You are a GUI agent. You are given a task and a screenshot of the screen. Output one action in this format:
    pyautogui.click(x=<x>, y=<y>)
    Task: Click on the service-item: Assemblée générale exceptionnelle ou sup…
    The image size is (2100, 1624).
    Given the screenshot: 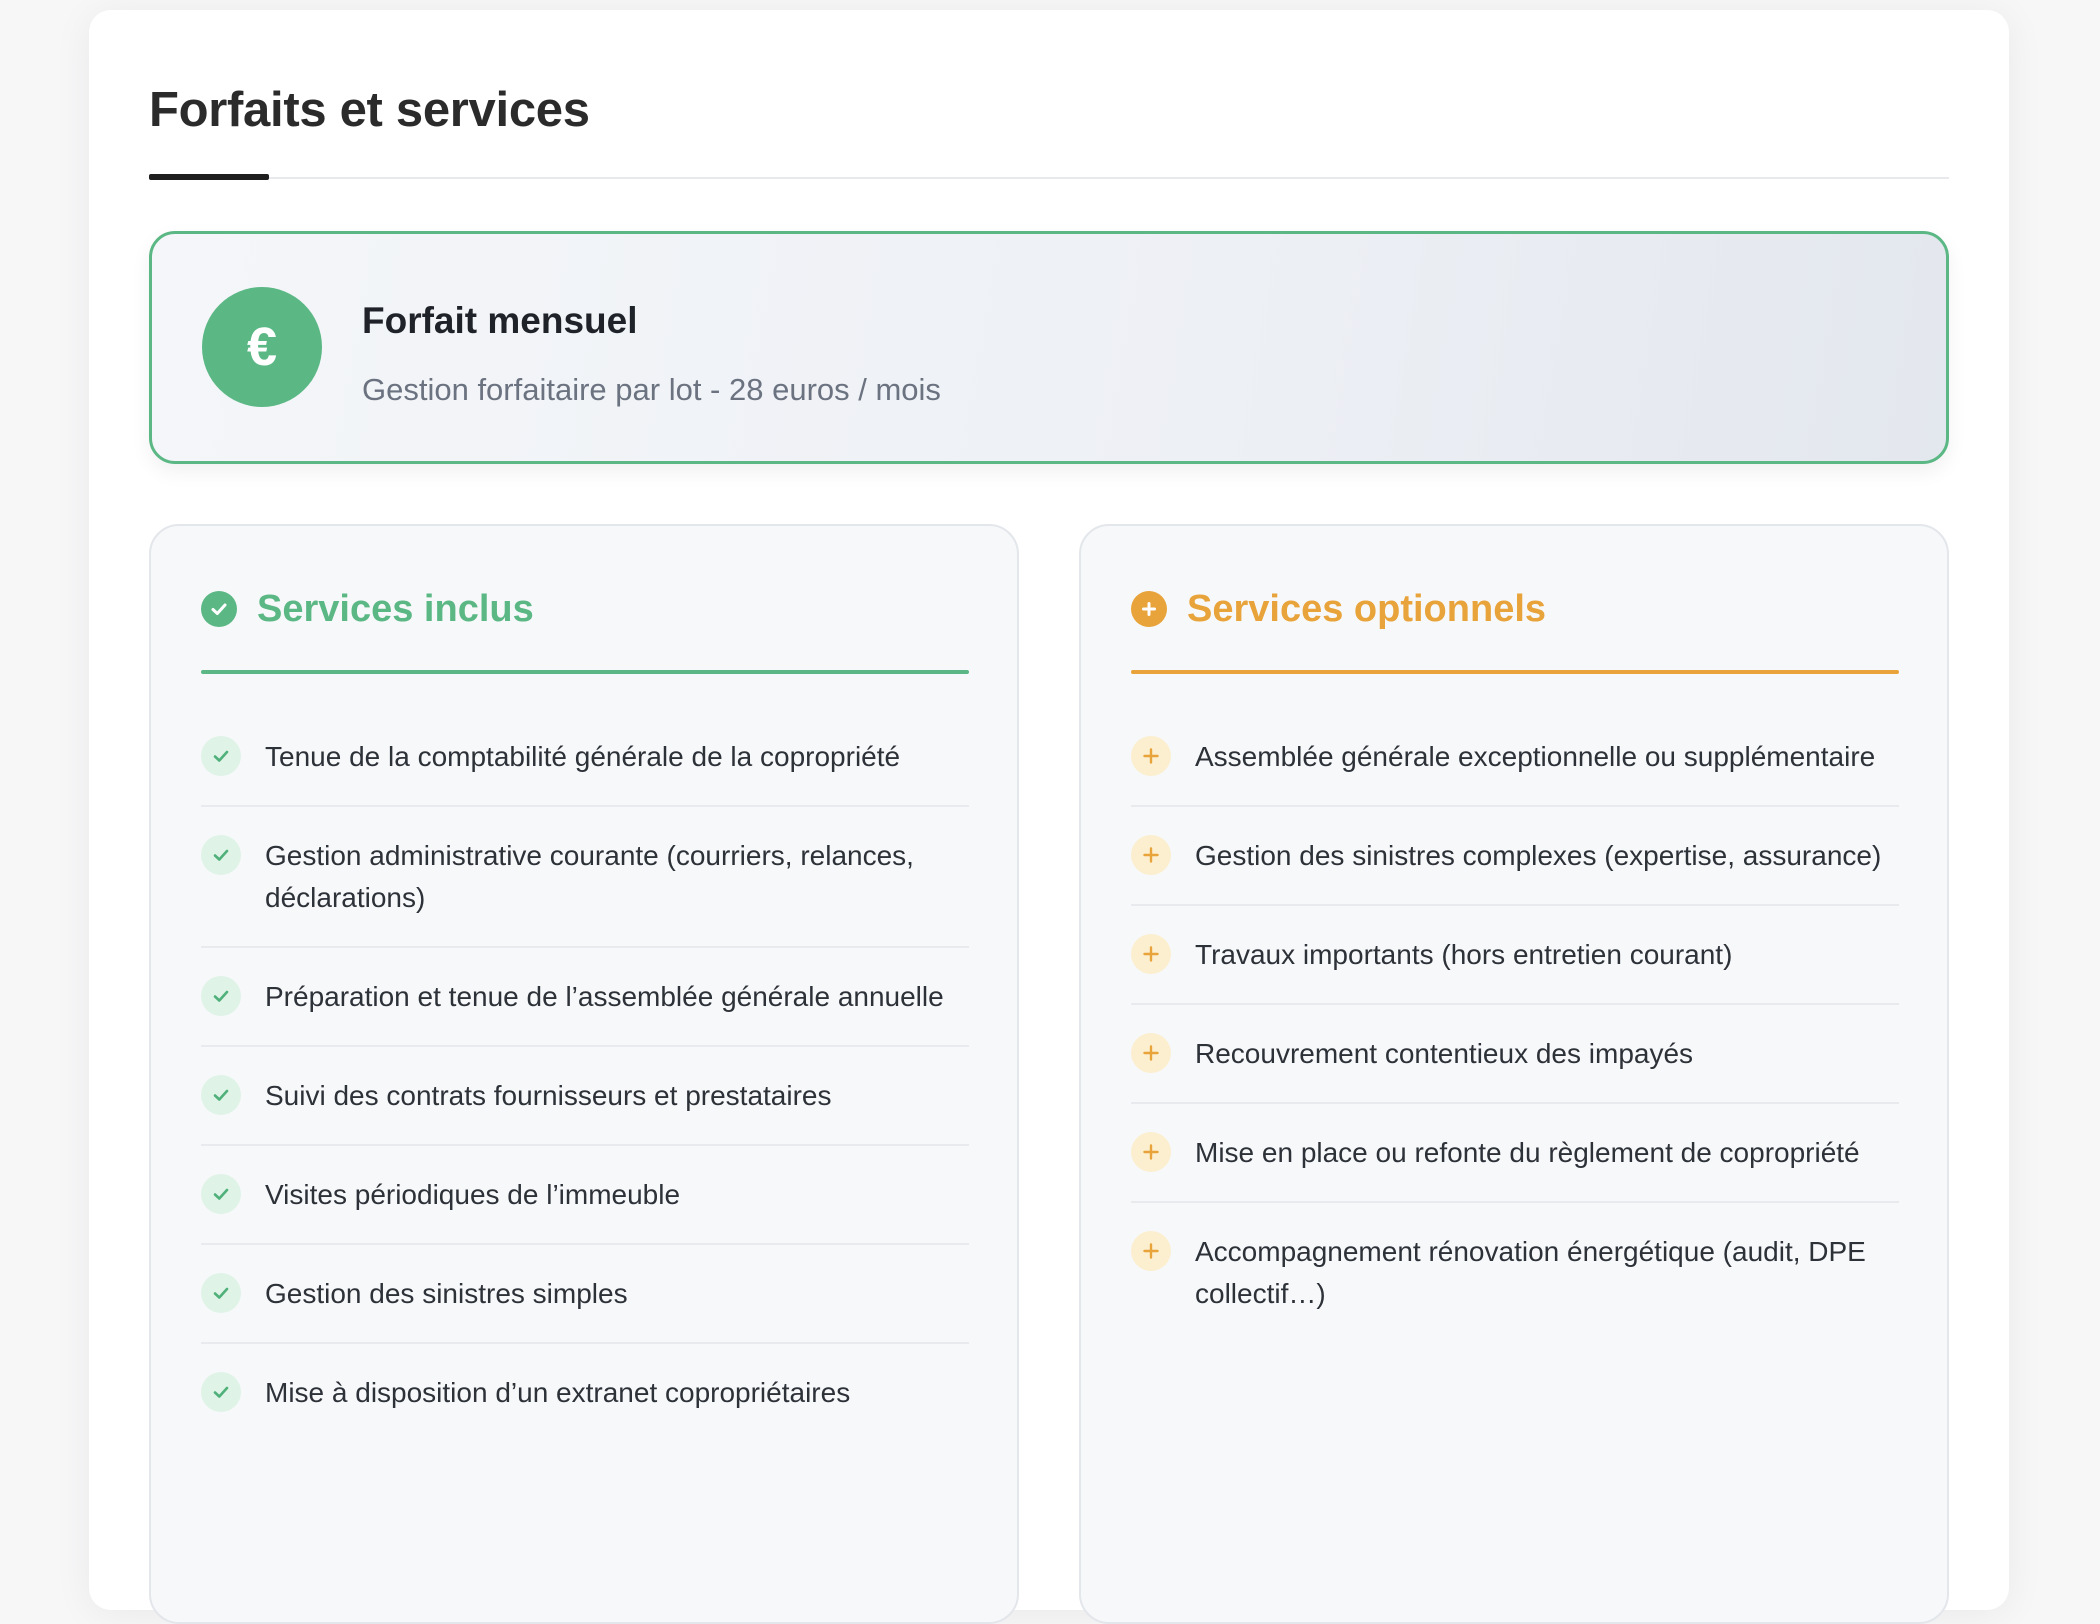 What is the action you would take?
    pyautogui.click(x=1515, y=757)
    